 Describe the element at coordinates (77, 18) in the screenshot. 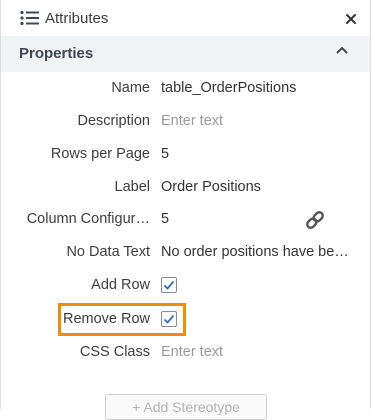

I see `panel-title: Attributes` at that location.